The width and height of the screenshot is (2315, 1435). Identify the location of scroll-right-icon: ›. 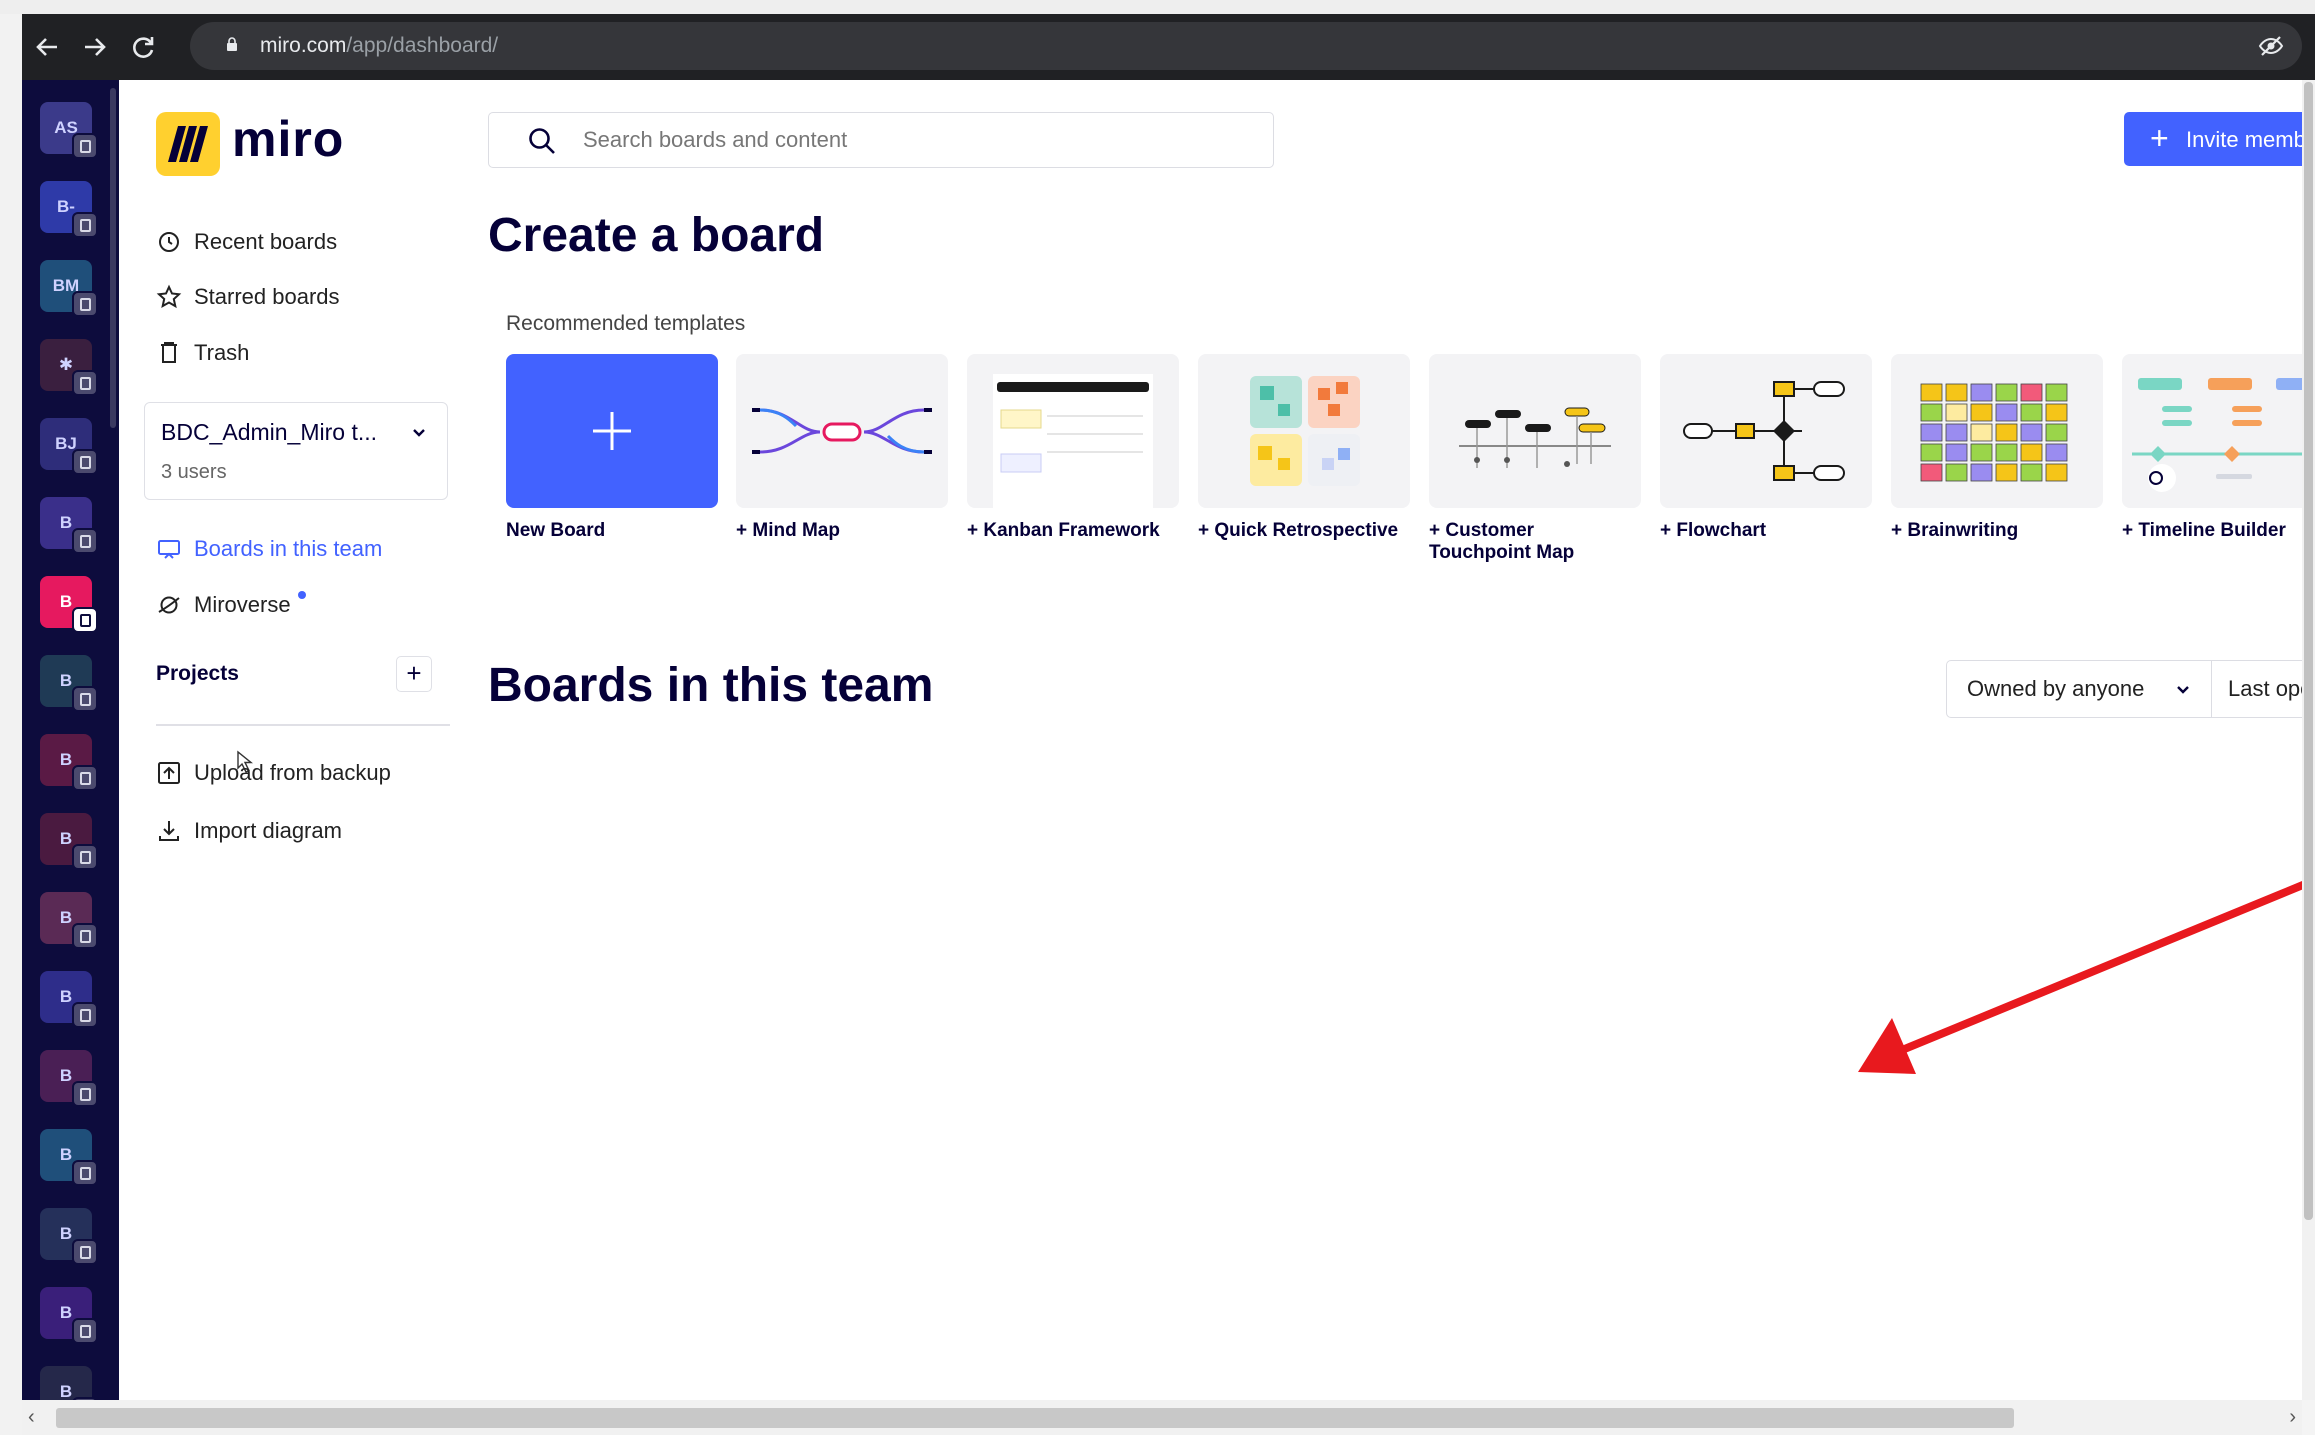
(2292, 1417).